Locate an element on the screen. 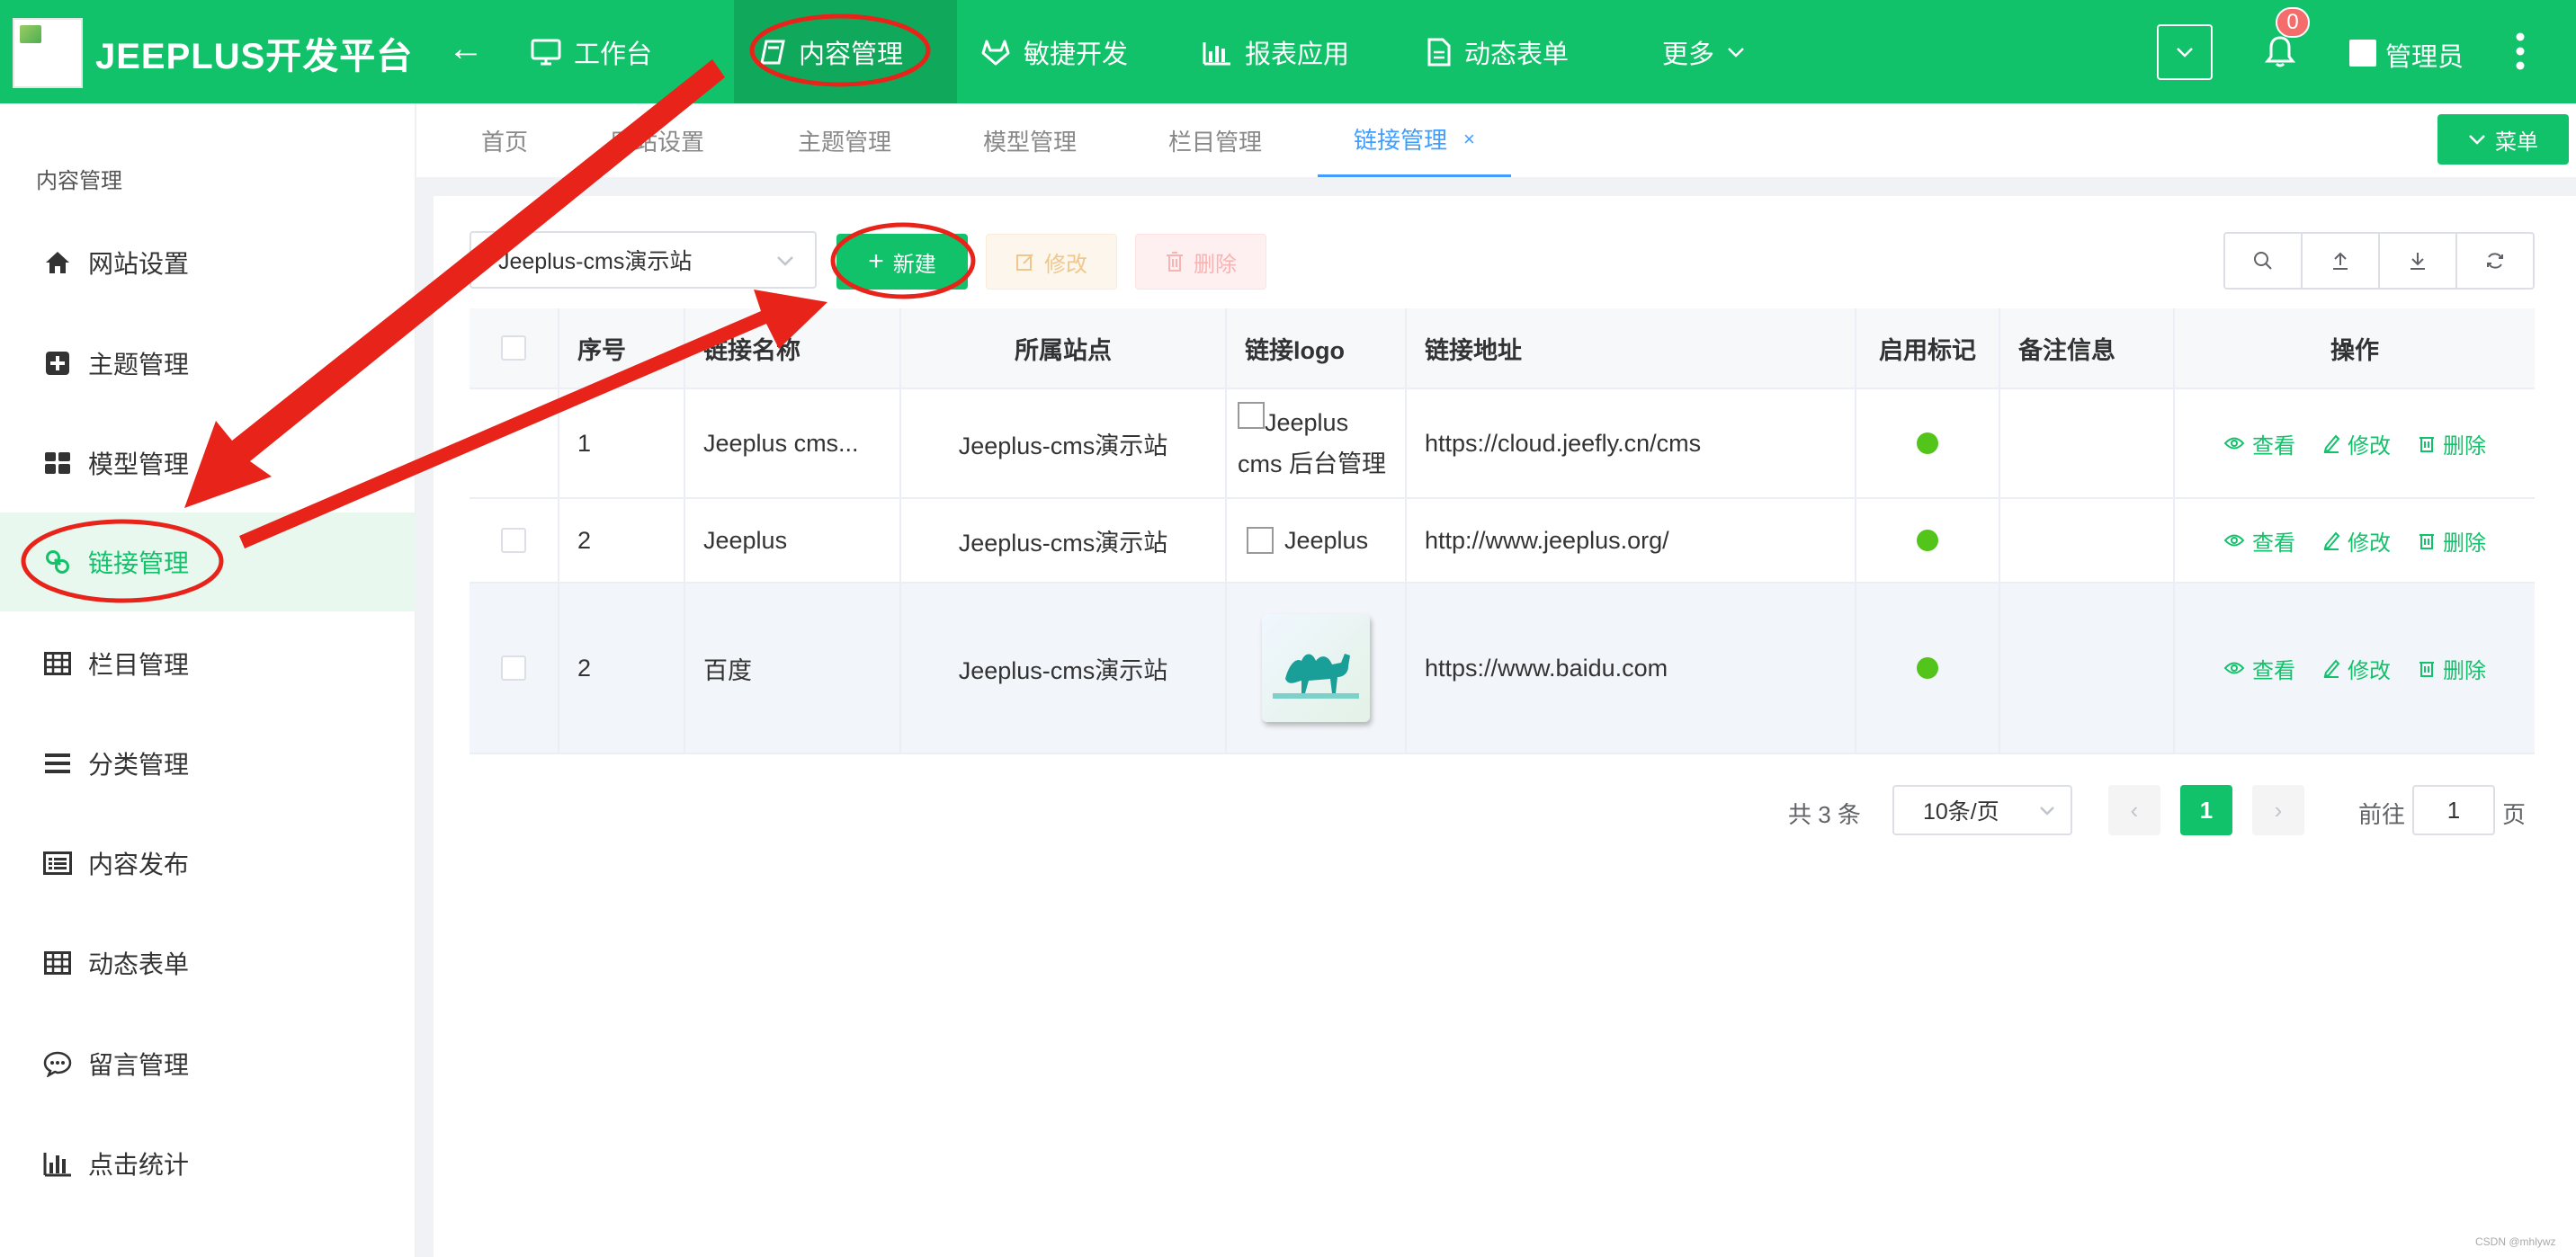 This screenshot has height=1257, width=2576. nav-item-content: 内容管理 is located at coordinates (845, 51).